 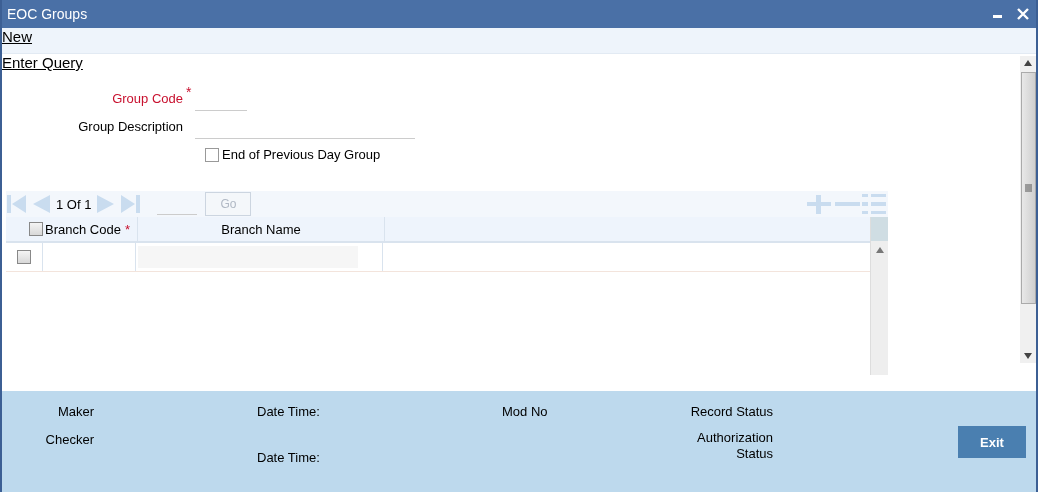 What do you see at coordinates (147, 99) in the screenshot?
I see `field-label: Group Code` at bounding box center [147, 99].